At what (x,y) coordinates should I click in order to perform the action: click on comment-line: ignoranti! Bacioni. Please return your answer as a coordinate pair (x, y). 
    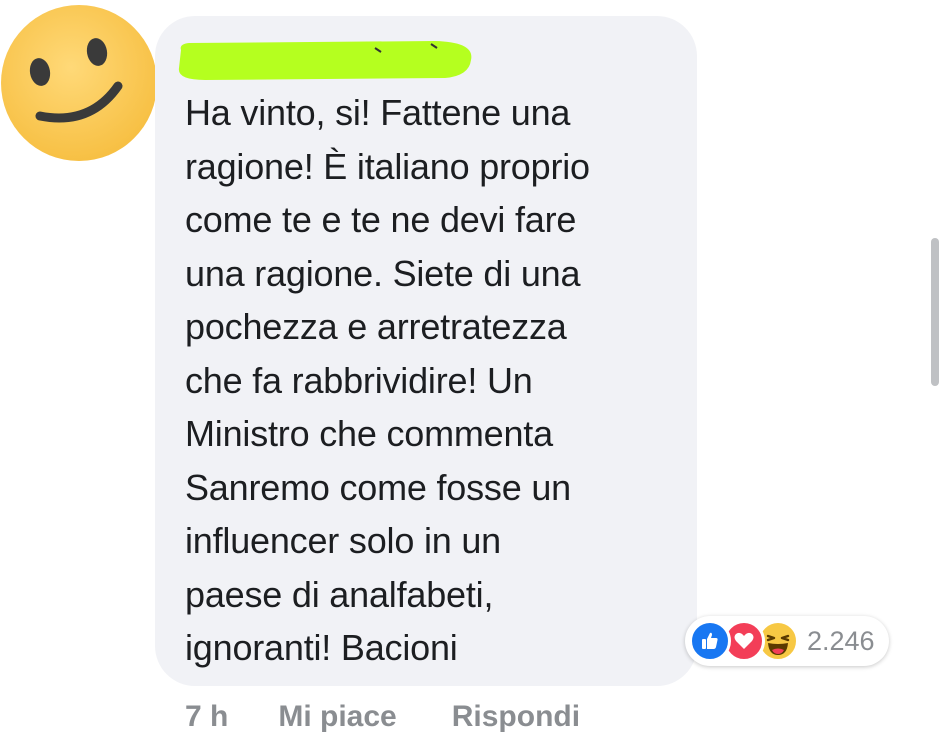
    Looking at the image, I should click on (321, 647).